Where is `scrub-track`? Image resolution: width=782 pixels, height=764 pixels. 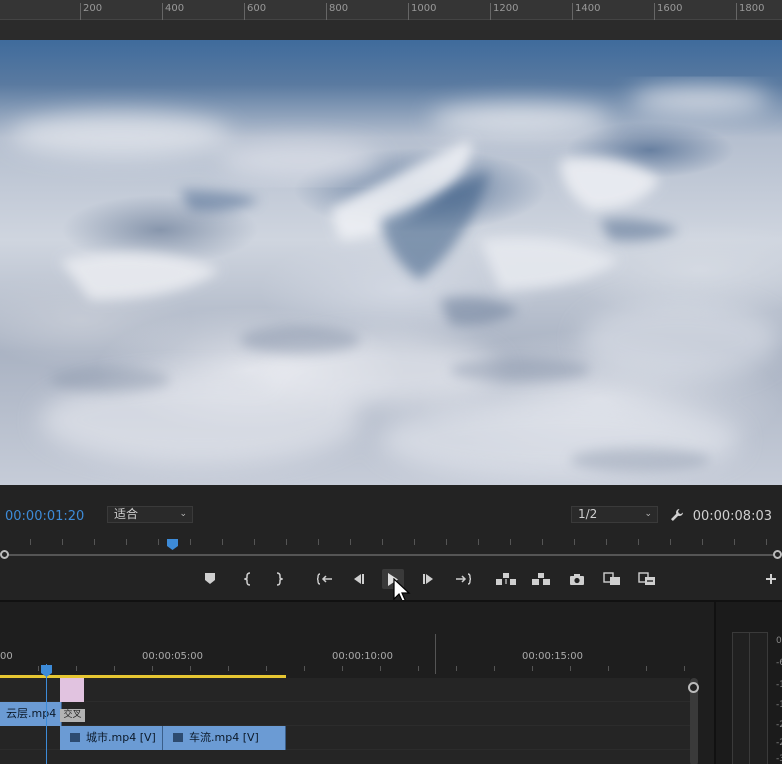
scrub-track is located at coordinates (391, 555).